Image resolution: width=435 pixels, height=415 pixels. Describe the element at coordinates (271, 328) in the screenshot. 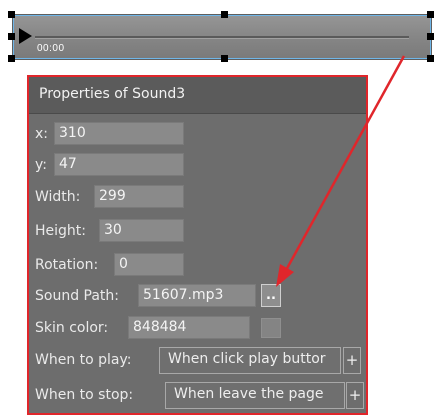

I see `color-swatch` at that location.